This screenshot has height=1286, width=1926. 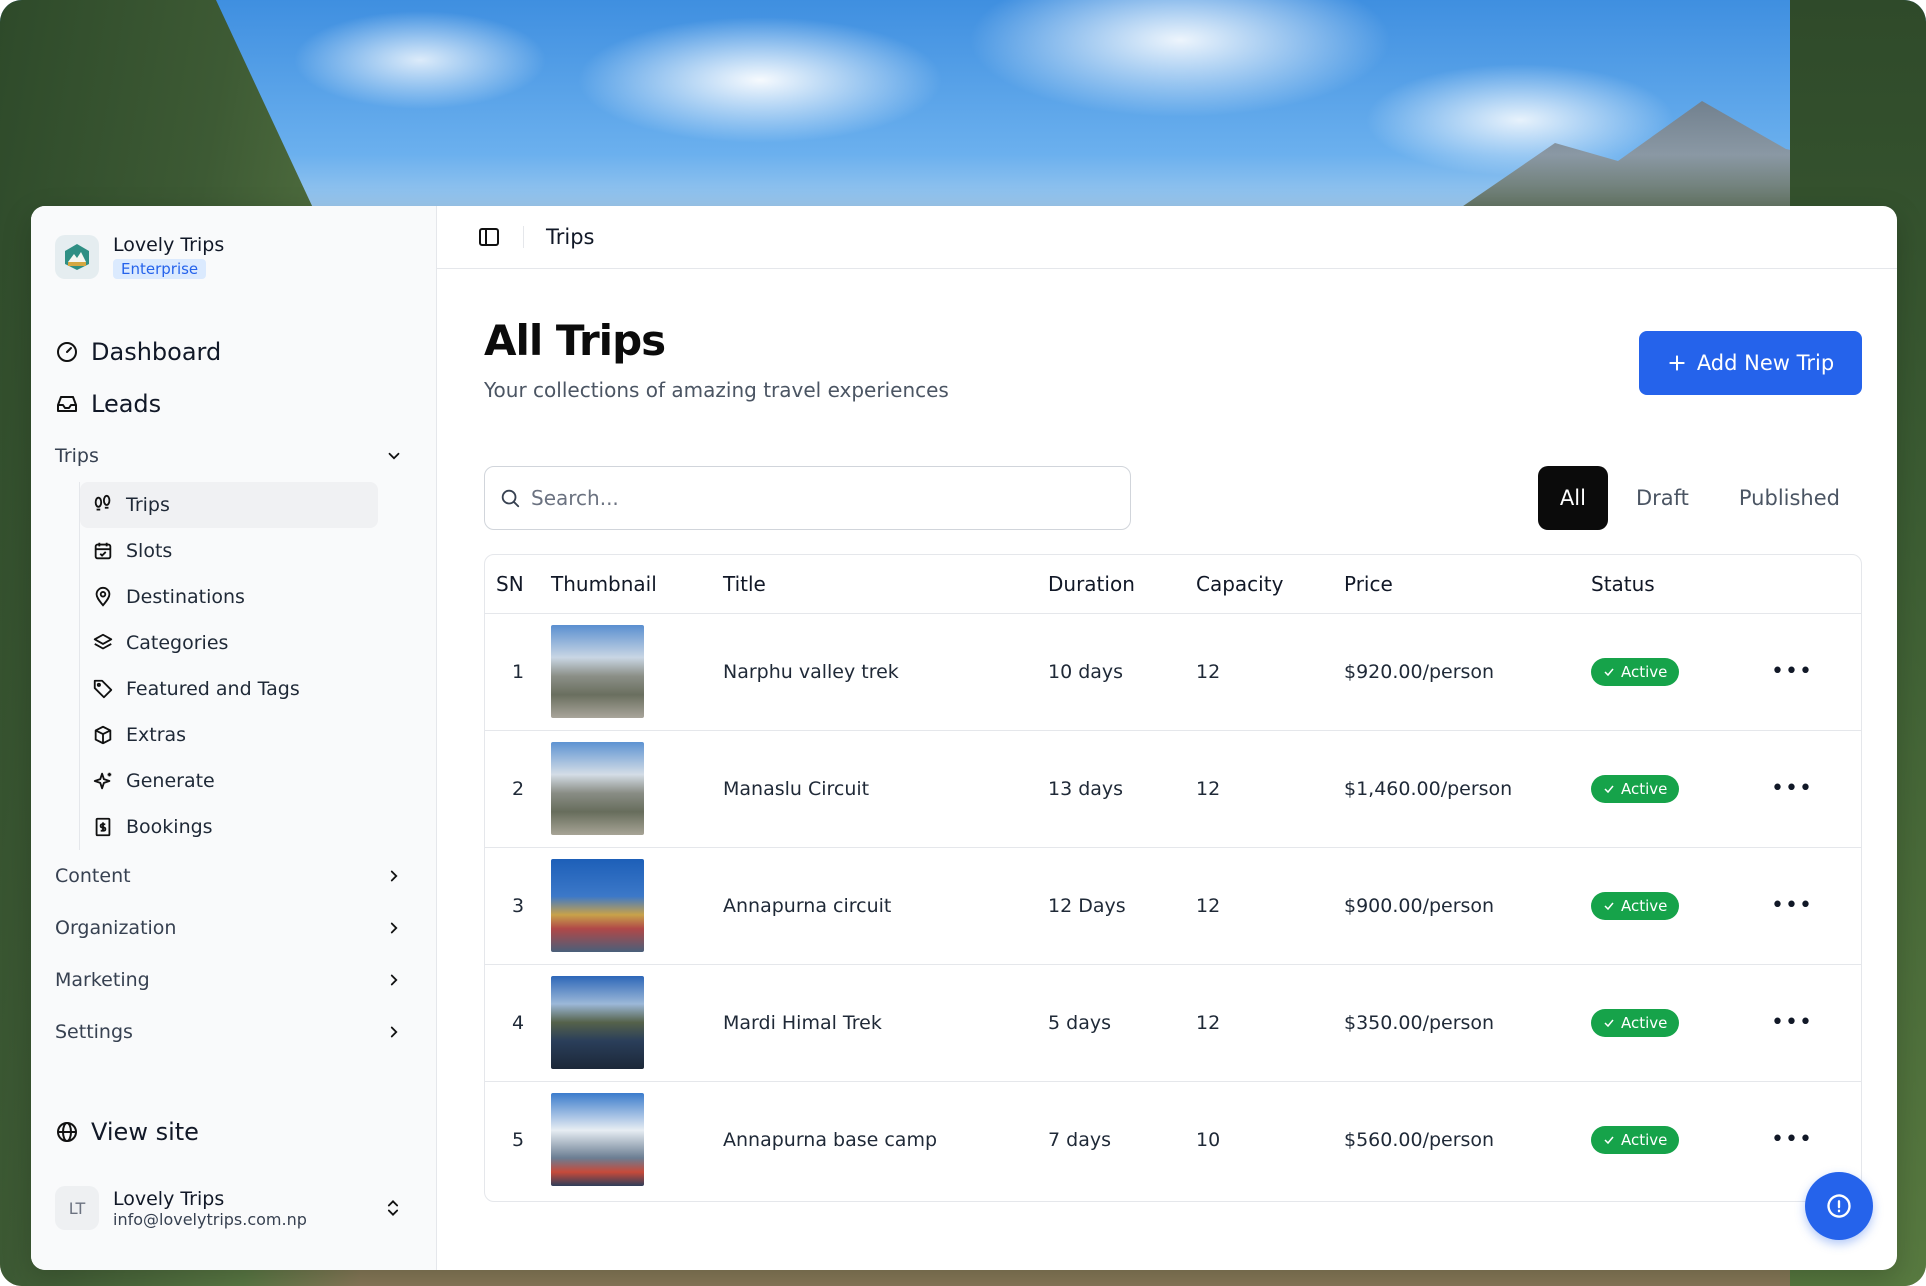 What do you see at coordinates (518, 906) in the screenshot?
I see `cell-sn: 3` at bounding box center [518, 906].